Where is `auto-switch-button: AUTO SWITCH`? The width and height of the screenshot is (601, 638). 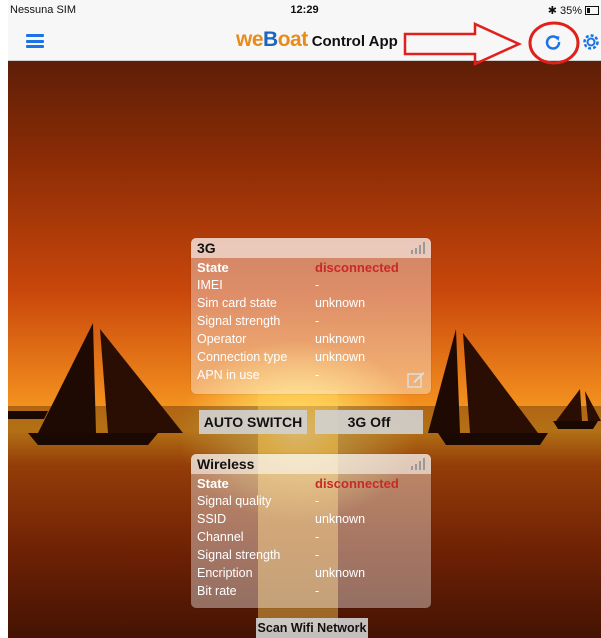
auto-switch-button: AUTO SWITCH is located at coordinates (253, 422).